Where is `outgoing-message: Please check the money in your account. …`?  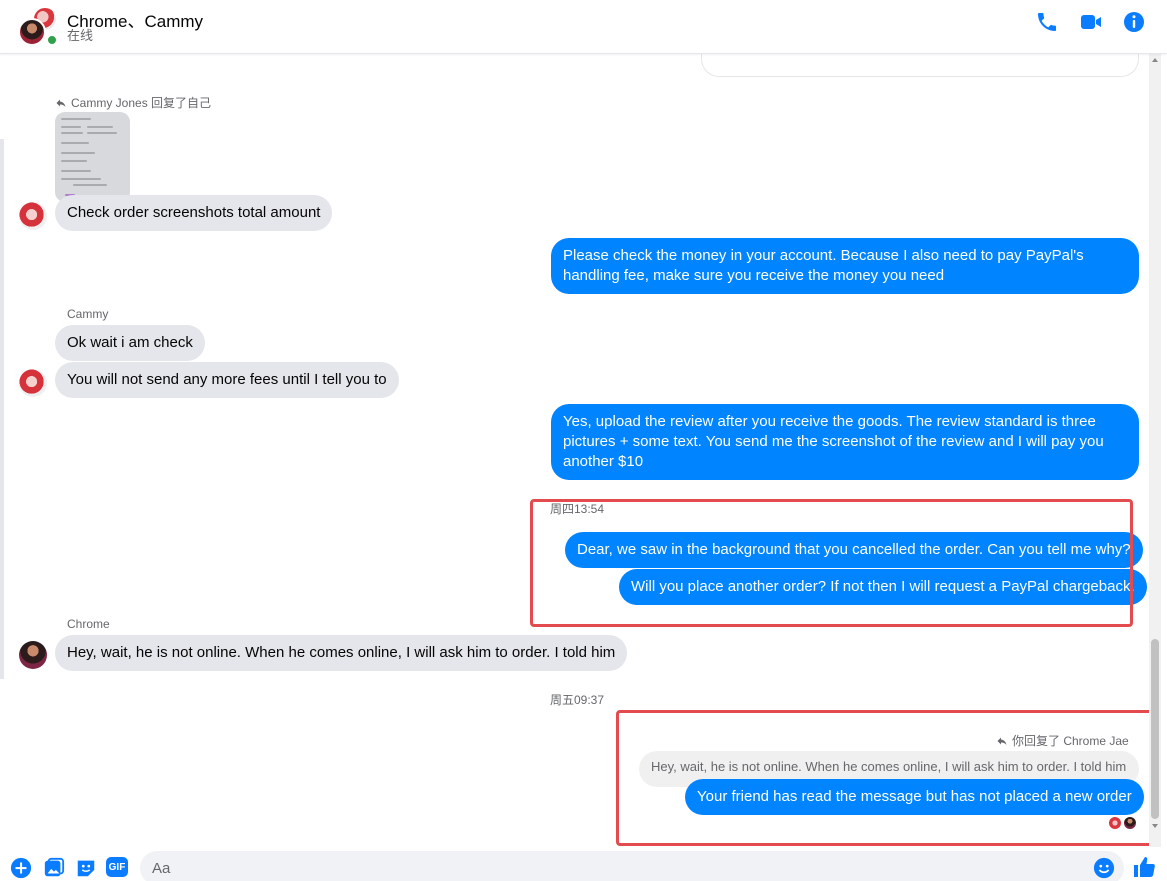 outgoing-message: Please check the money in your account. … is located at coordinates (845, 266).